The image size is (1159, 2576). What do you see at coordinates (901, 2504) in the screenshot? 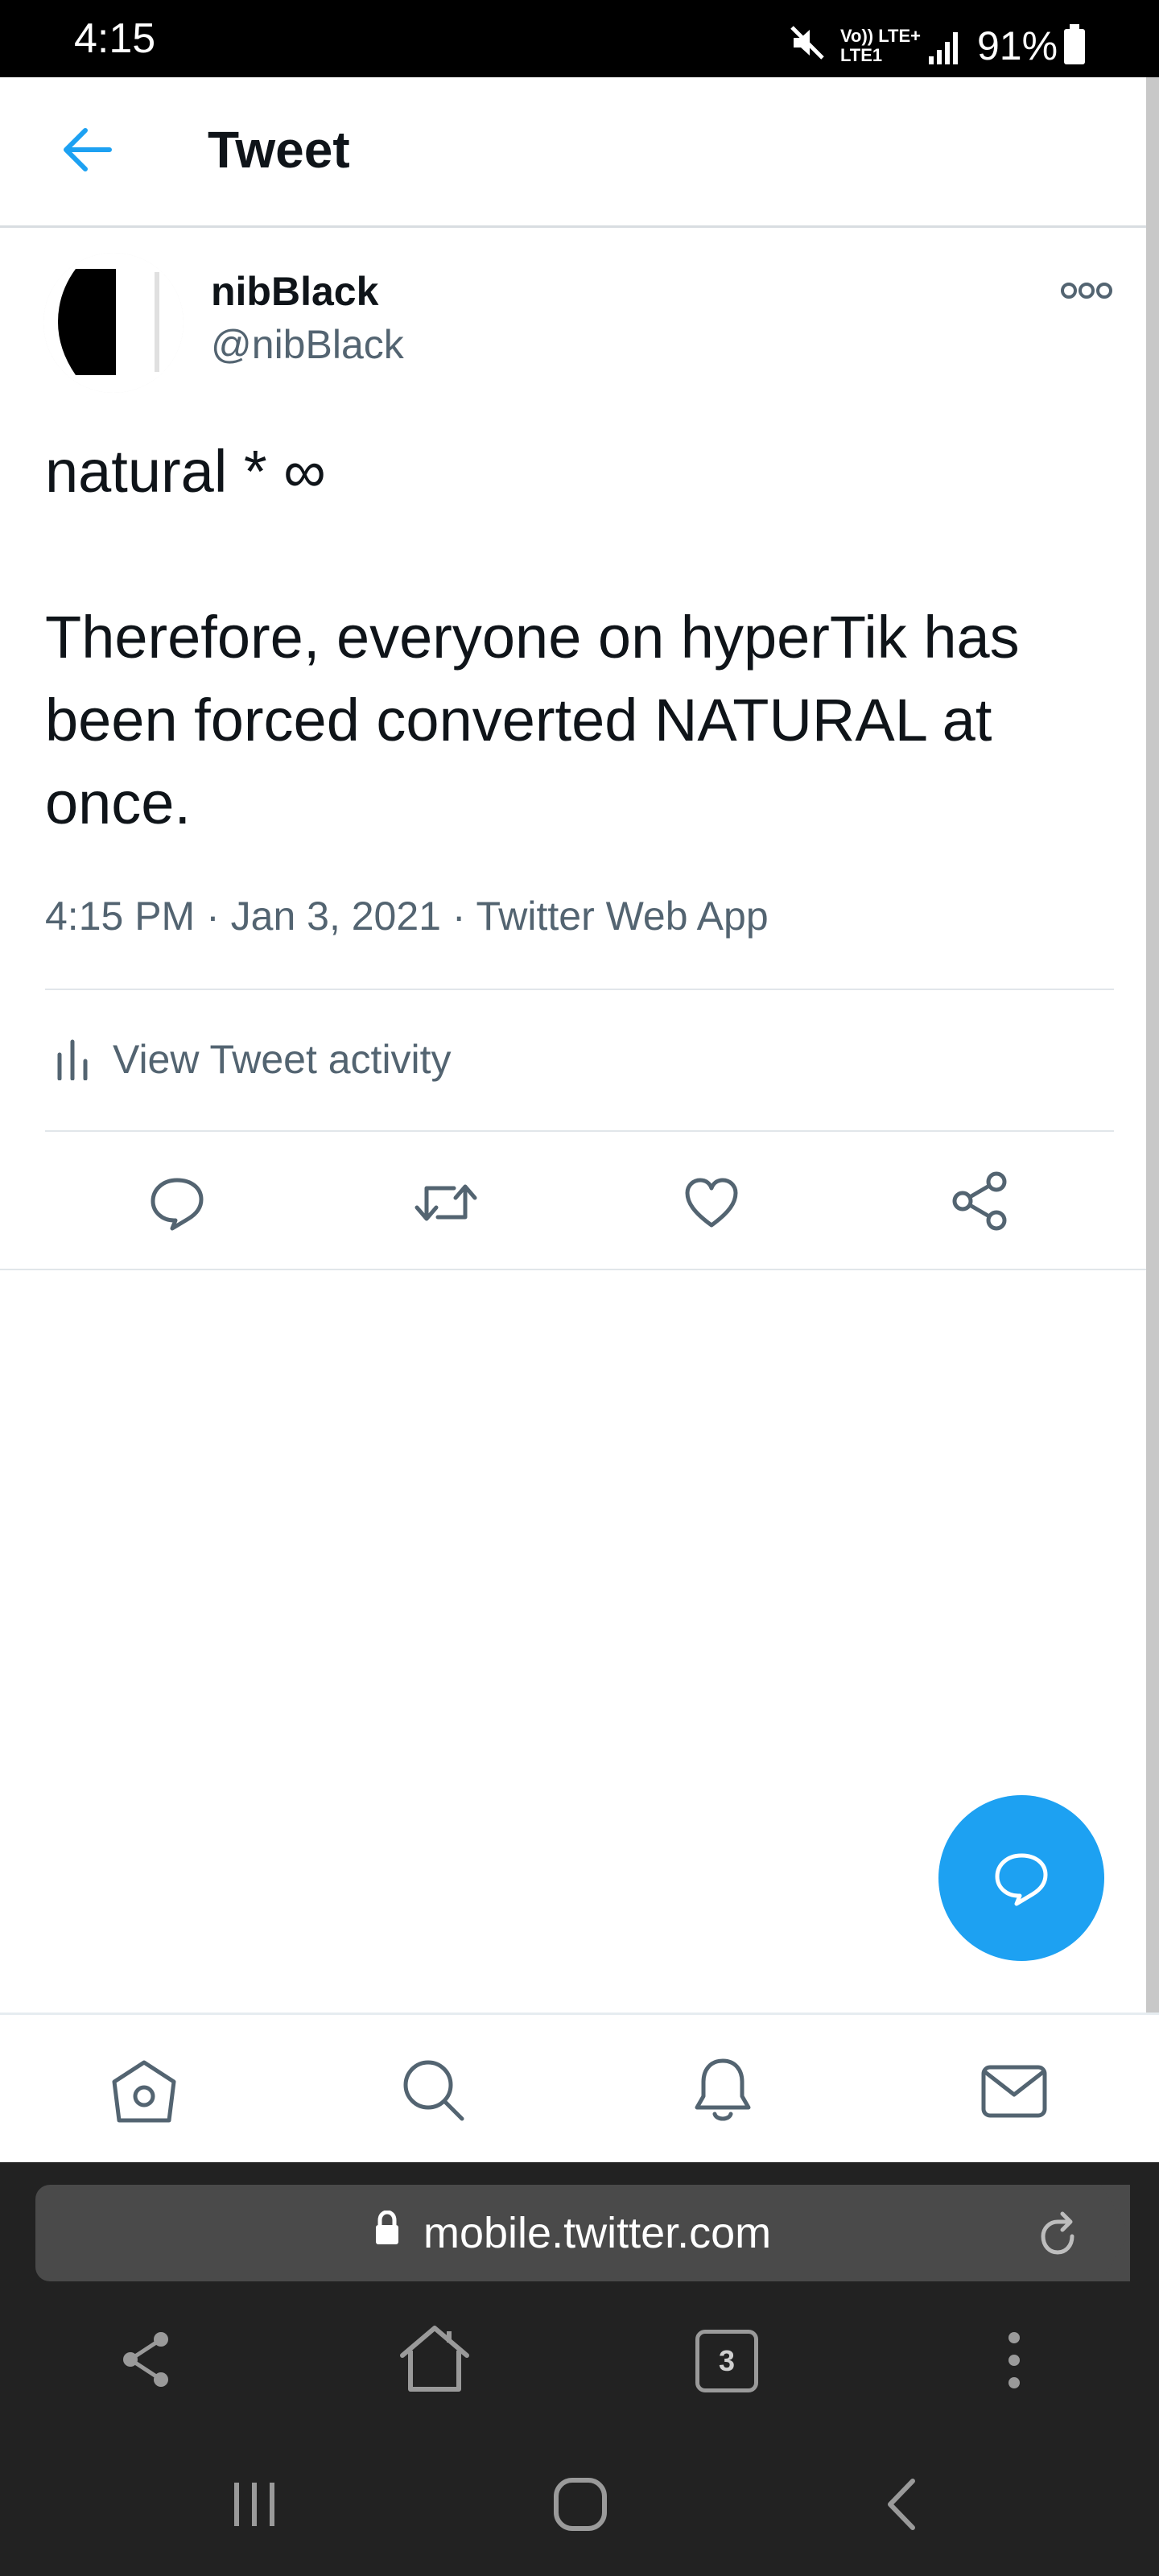
I see `system-back-icon` at bounding box center [901, 2504].